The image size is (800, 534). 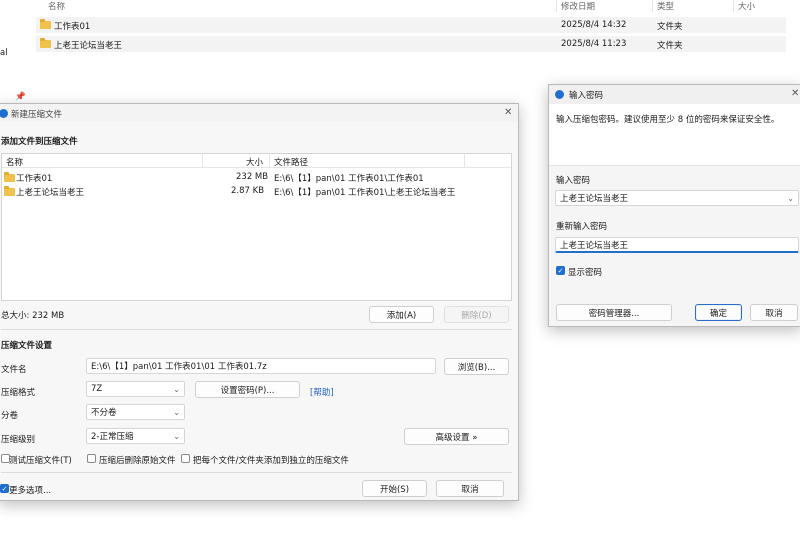 I want to click on row-modified: 2025/8/4 14:32, so click(x=594, y=25).